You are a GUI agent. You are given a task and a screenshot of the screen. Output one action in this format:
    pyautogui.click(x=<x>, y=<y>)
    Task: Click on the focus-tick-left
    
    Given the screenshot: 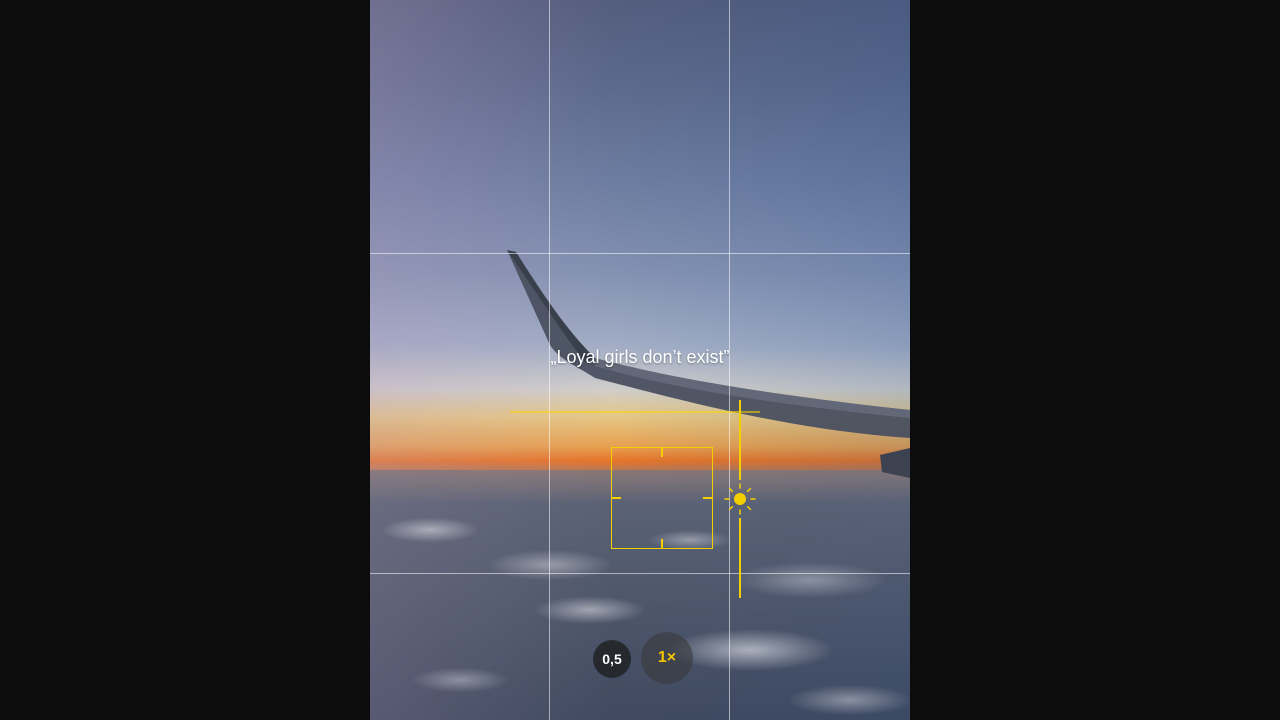 What is the action you would take?
    pyautogui.click(x=616, y=498)
    